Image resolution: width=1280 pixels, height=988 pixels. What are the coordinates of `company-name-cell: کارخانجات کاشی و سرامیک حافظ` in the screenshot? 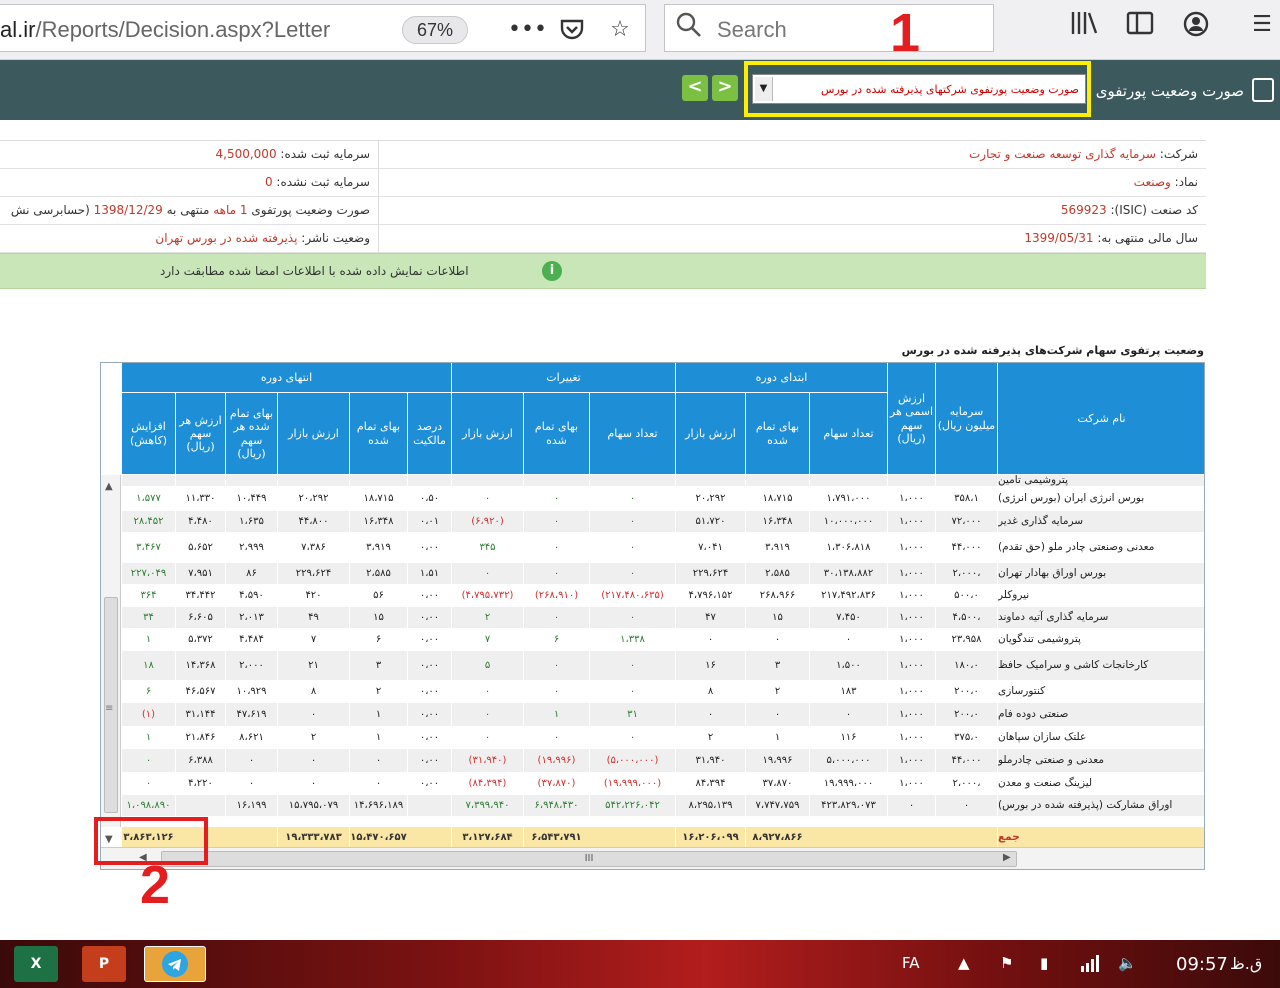 It's located at (1100, 665).